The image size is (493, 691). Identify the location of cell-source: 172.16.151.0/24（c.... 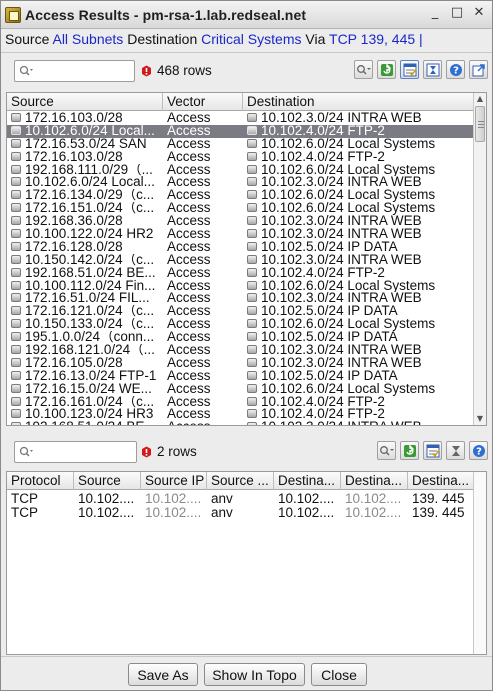
(85, 208).